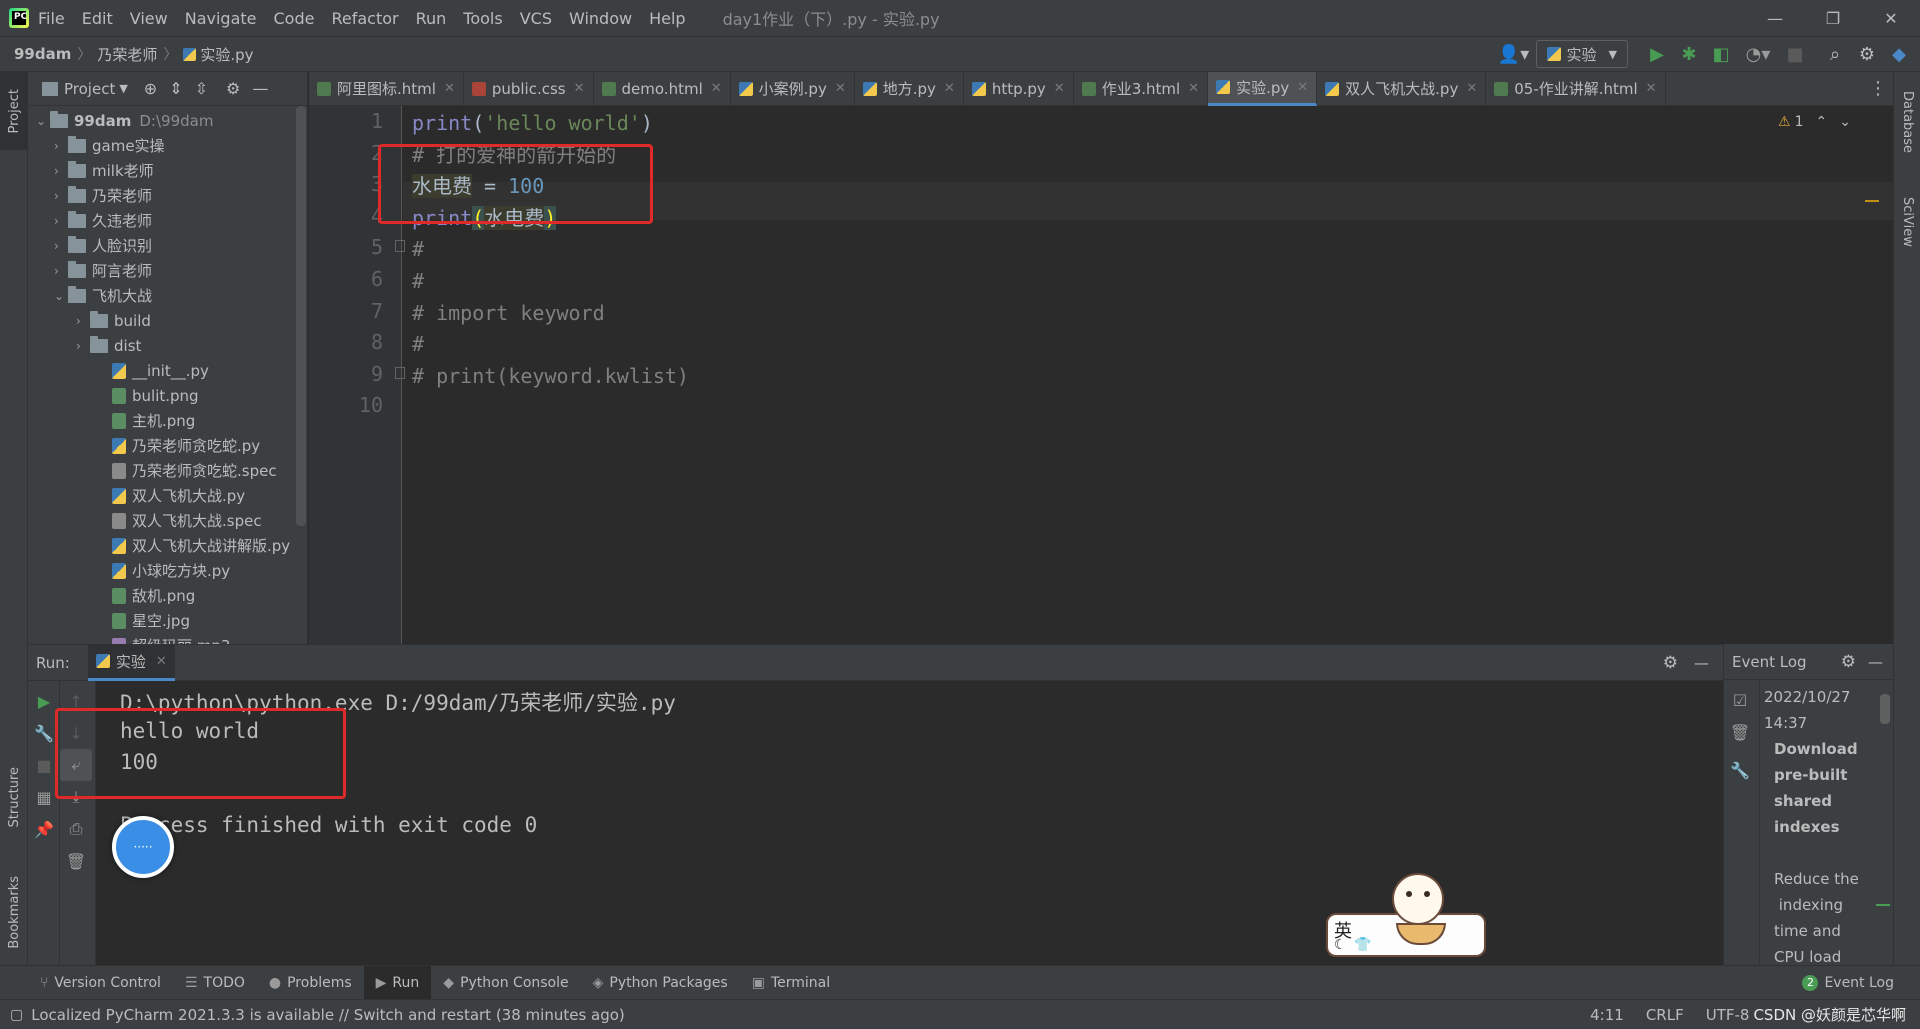 The image size is (1920, 1029). What do you see at coordinates (909, 88) in the screenshot?
I see `editor-tab: 地方.py ✕` at bounding box center [909, 88].